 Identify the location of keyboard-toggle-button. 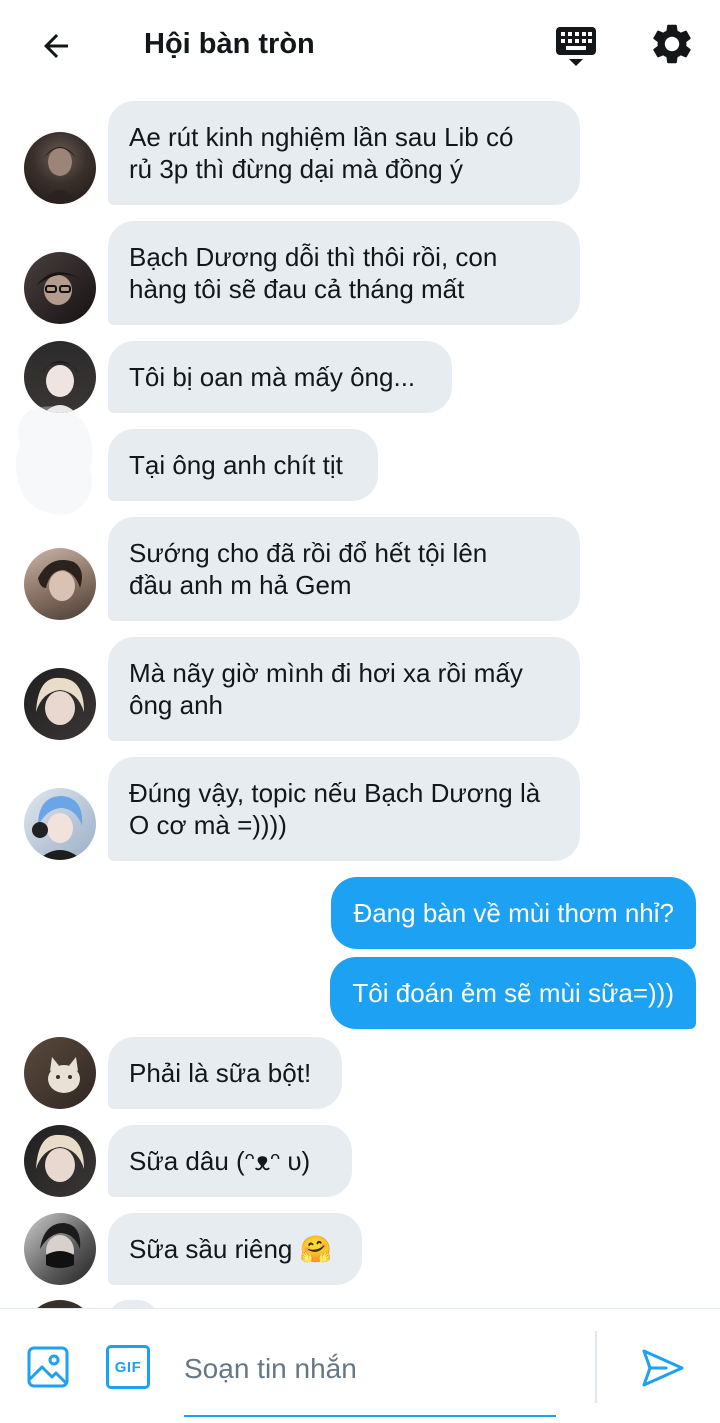
(576, 46).